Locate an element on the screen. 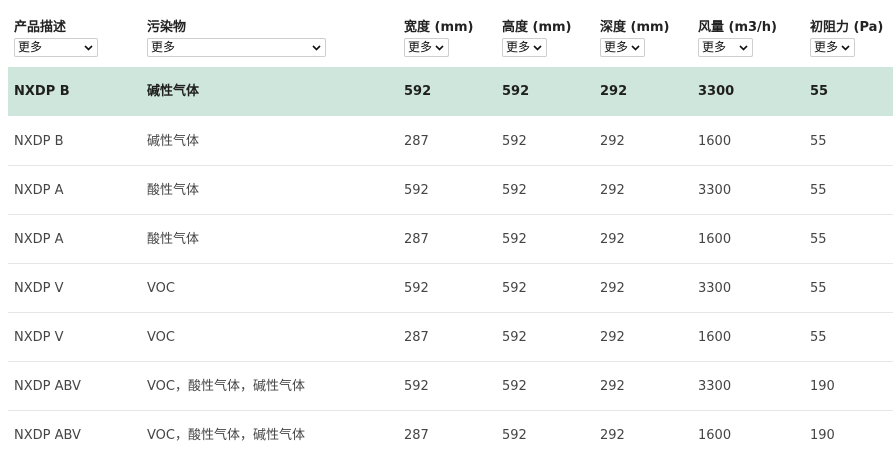  table-row: NXDP A 酸性气体 592 592 292 3300 55 is located at coordinates (450, 190).